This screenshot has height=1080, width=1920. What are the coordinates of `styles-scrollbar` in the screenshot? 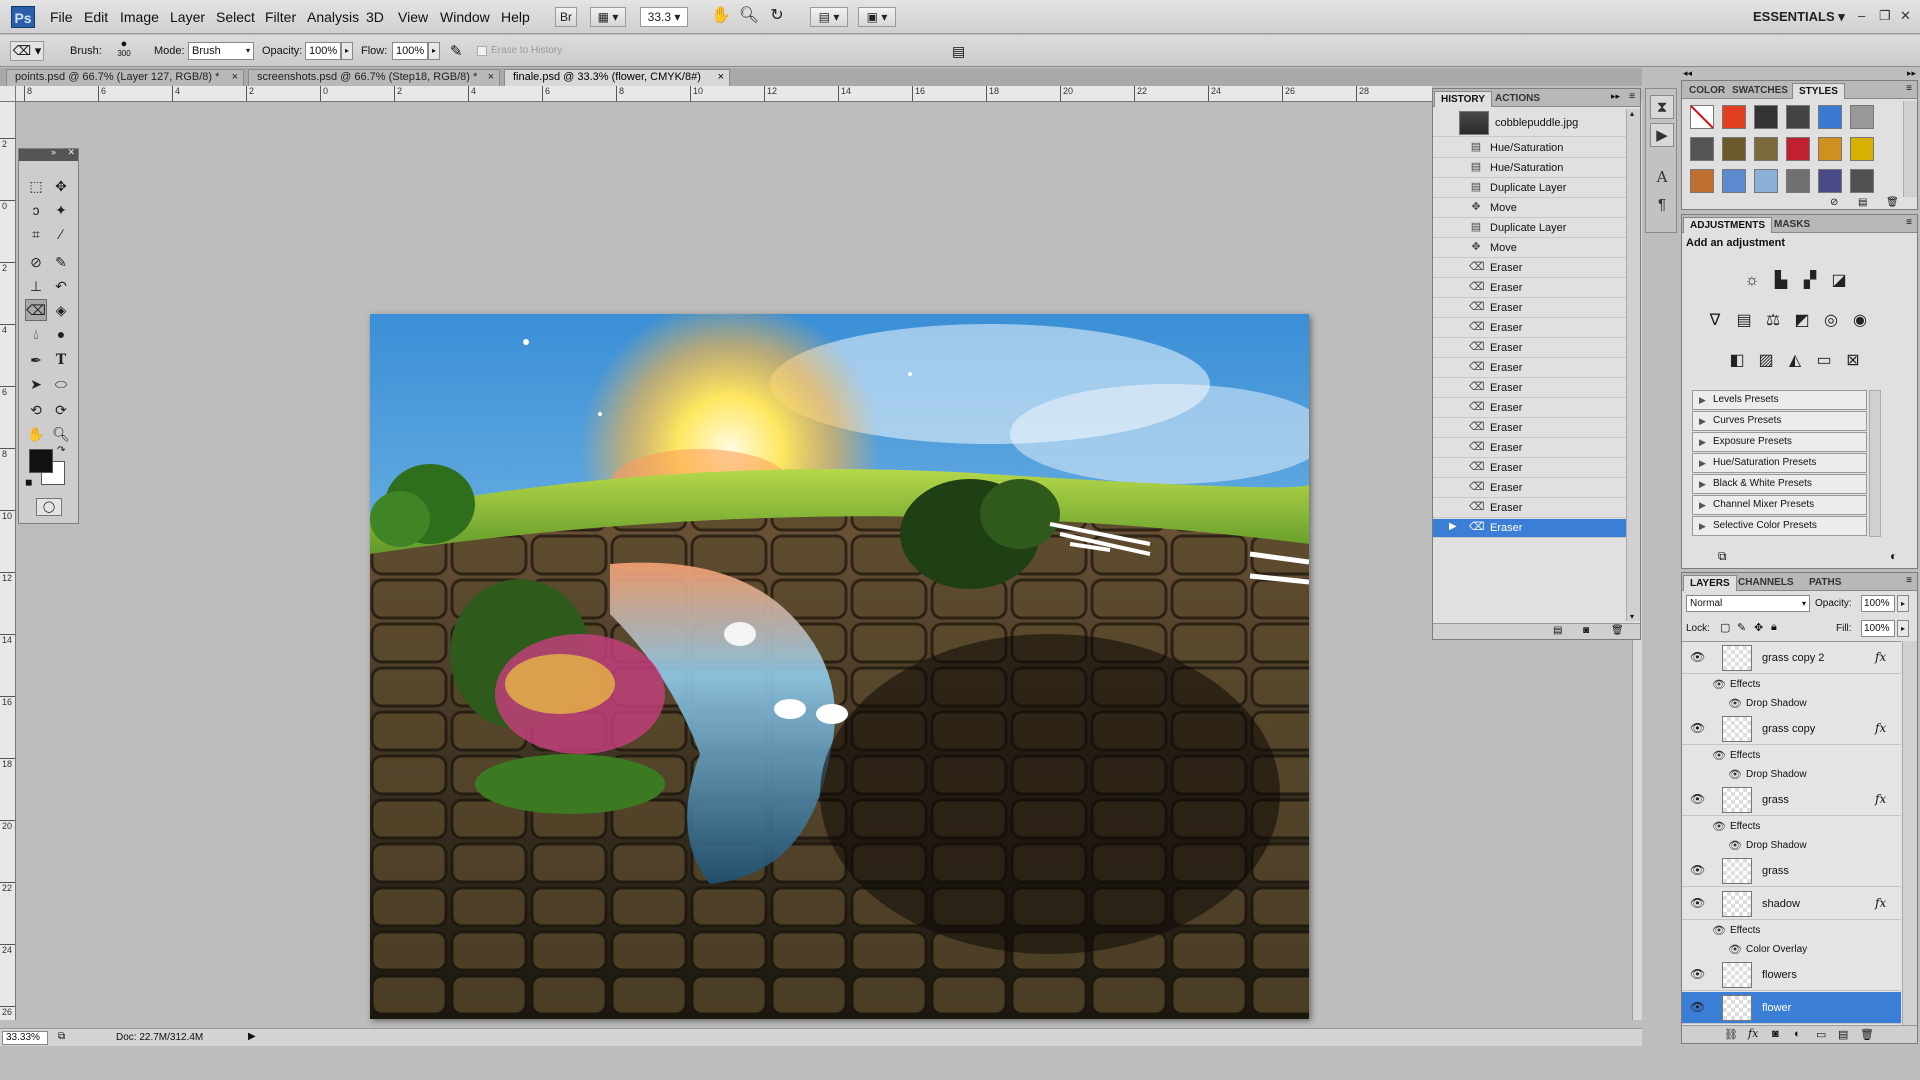 It's located at (1910, 149).